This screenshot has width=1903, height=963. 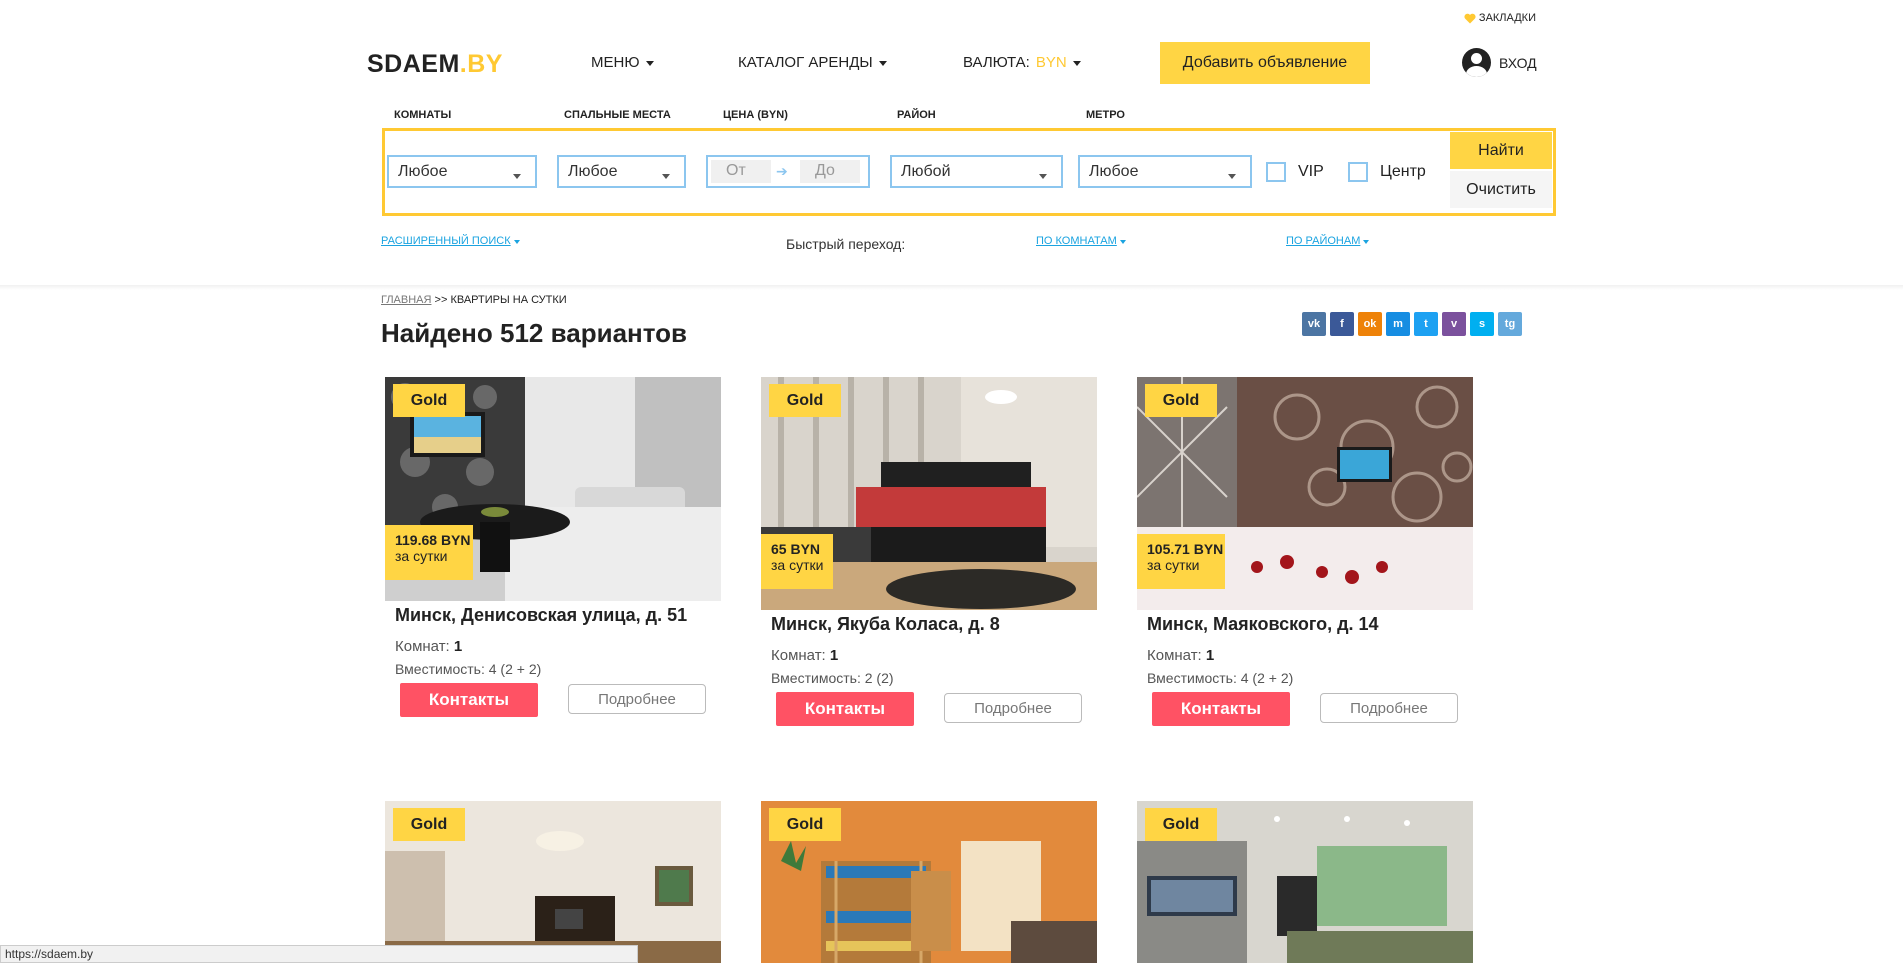 What do you see at coordinates (796, 549) in the screenshot?
I see `price-value: 65 BYN` at bounding box center [796, 549].